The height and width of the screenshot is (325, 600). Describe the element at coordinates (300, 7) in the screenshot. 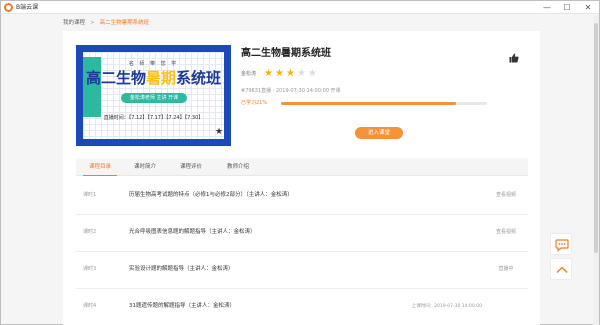

I see `title-bar: B端云课 — ☐ ✕` at that location.